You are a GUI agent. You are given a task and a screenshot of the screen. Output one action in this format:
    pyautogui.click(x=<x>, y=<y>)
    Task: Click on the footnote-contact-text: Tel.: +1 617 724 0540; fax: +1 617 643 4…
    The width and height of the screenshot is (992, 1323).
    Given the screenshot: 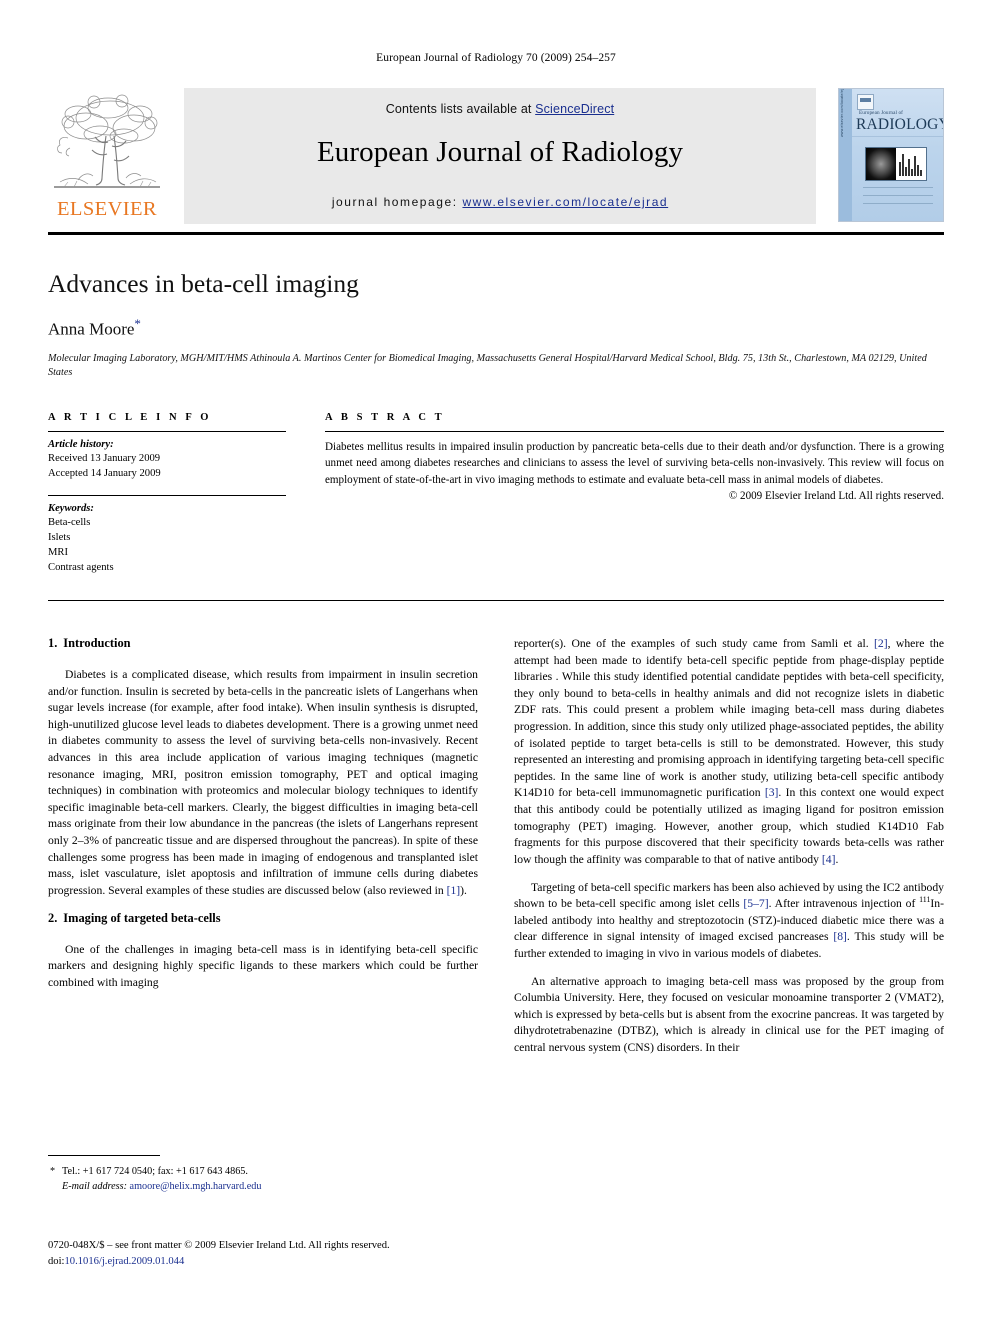 What is the action you would take?
    pyautogui.click(x=155, y=1171)
    